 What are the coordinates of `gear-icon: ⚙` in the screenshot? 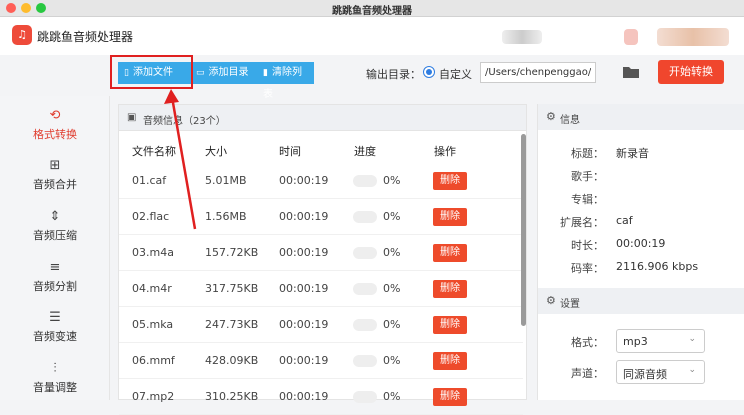 It's located at (551, 116).